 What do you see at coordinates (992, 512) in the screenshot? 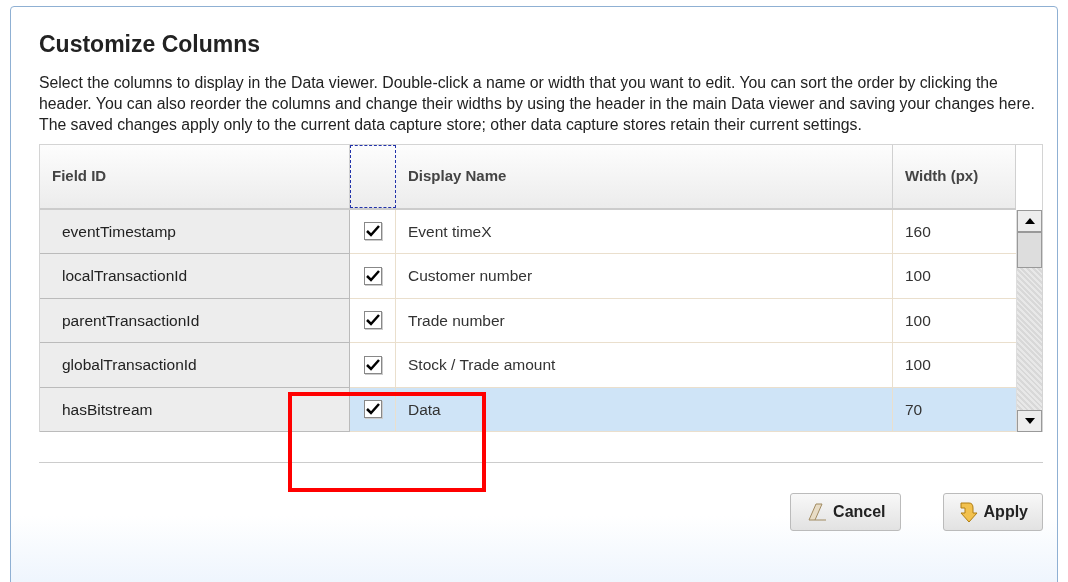
I see `apply-button: Apply` at bounding box center [992, 512].